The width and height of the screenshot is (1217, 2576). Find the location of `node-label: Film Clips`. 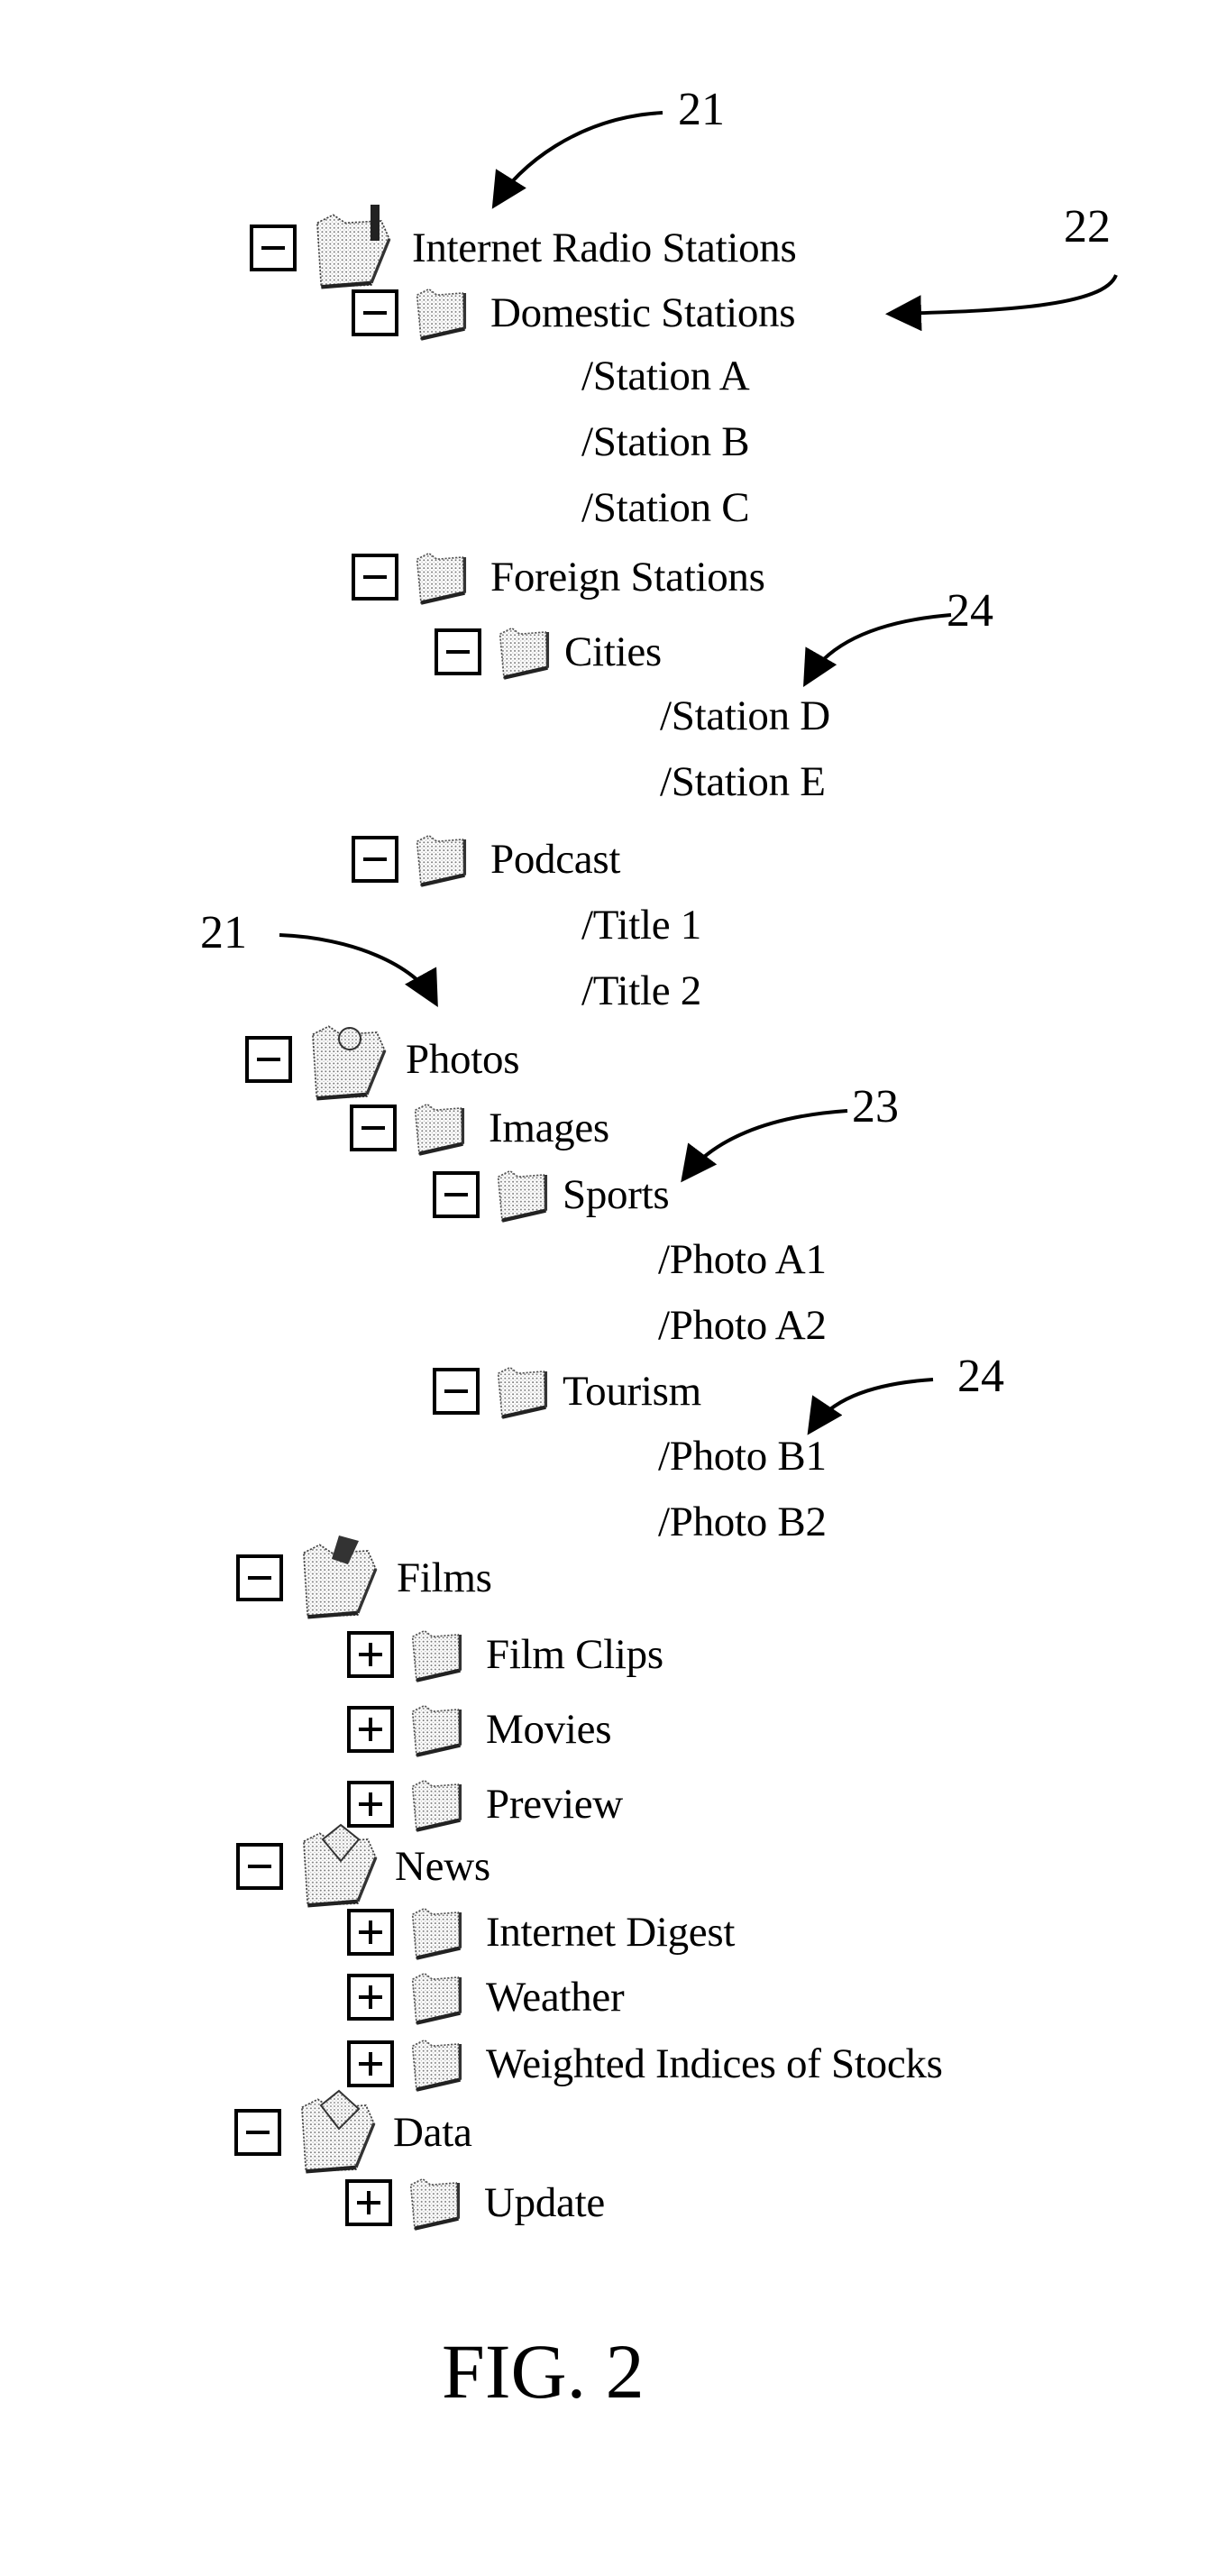

node-label: Film Clips is located at coordinates (574, 1654).